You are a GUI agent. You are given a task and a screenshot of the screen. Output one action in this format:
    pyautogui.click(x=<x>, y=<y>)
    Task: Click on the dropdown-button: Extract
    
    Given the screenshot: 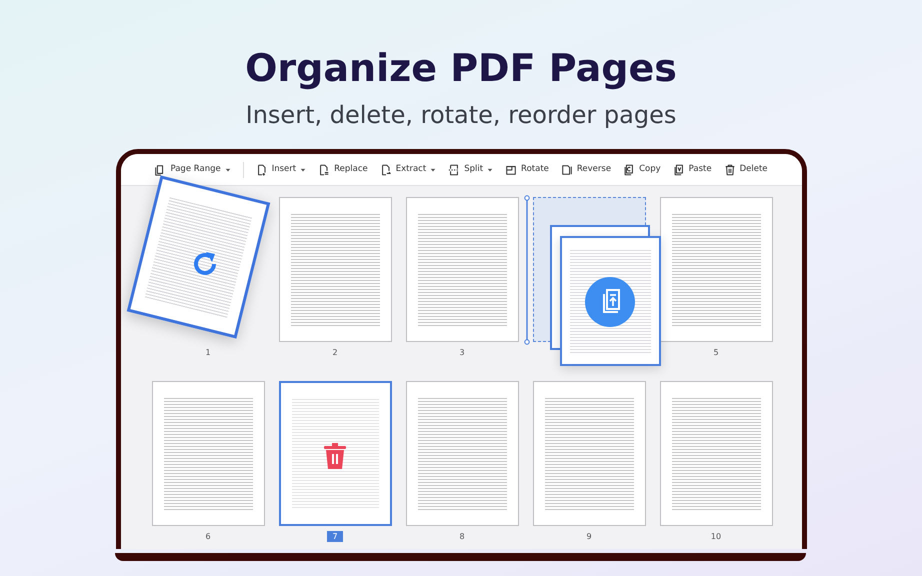 What is the action you would take?
    pyautogui.click(x=408, y=169)
    